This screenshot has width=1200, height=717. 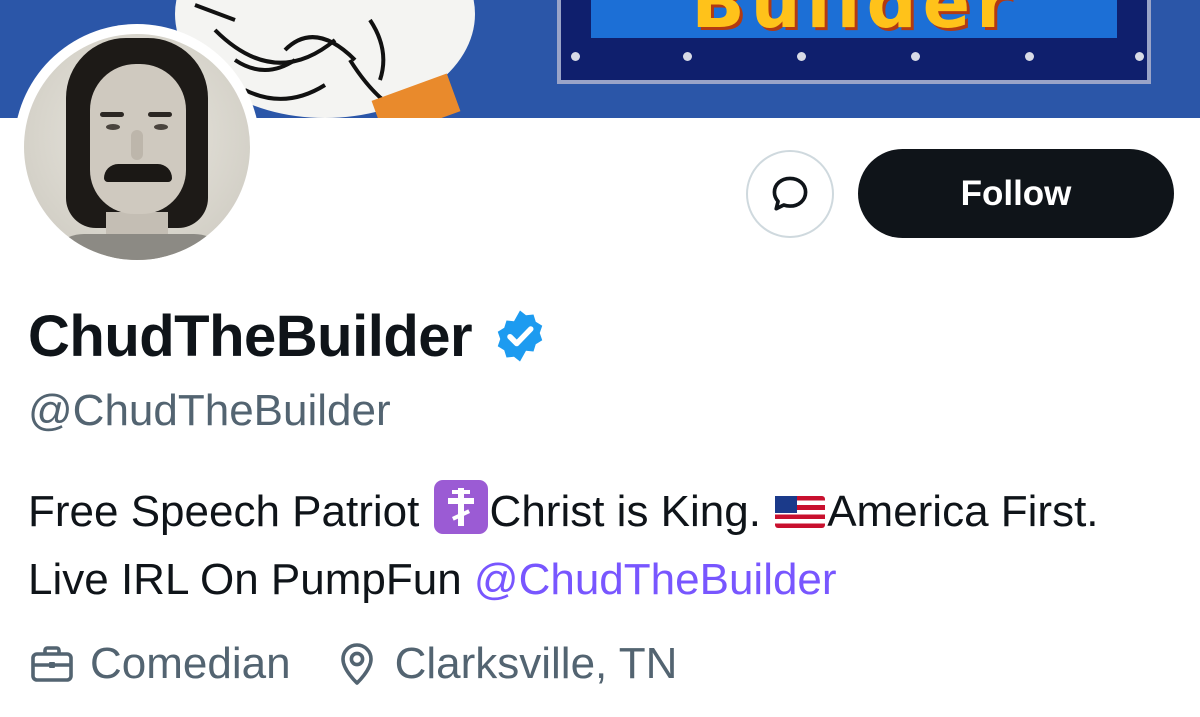 I want to click on follow-button: Follow, so click(x=1016, y=193).